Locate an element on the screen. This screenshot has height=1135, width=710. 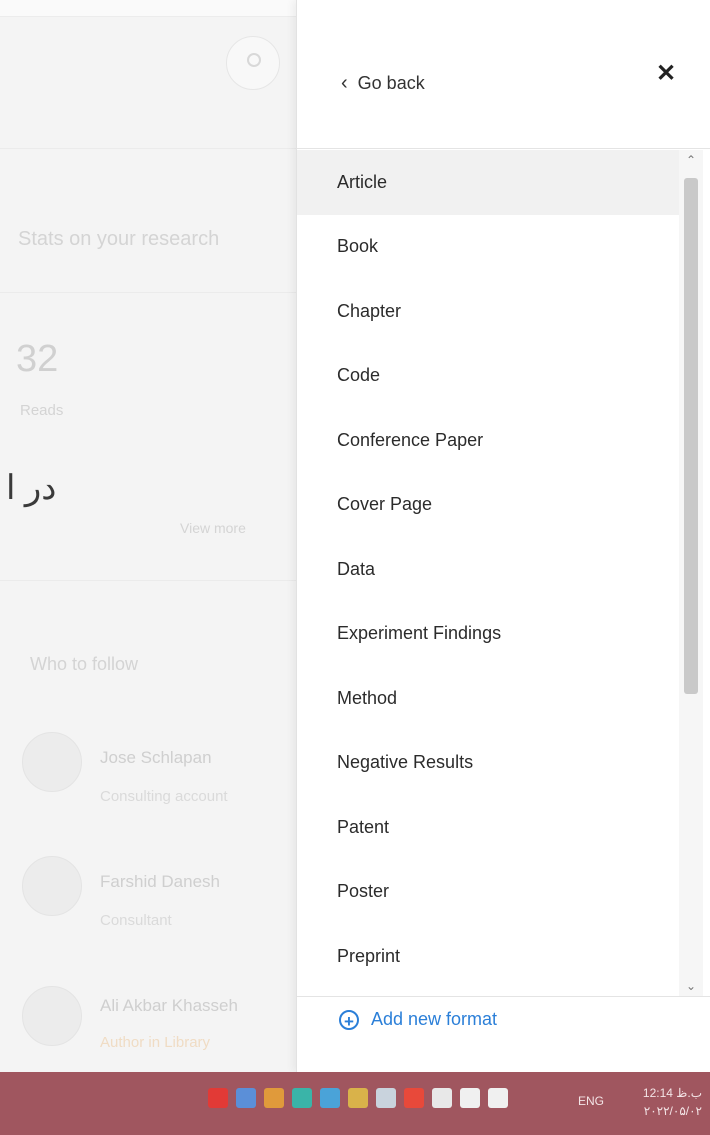
list-scrollbar: ⌃ ⌄ is located at coordinates (691, 573).